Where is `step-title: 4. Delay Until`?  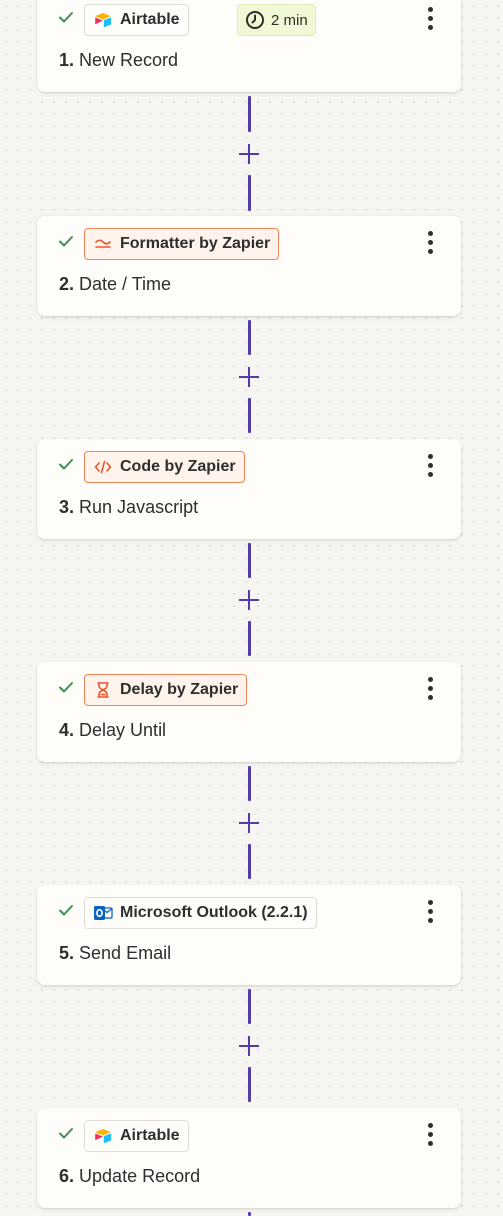
step-title: 4. Delay Until is located at coordinates (112, 730).